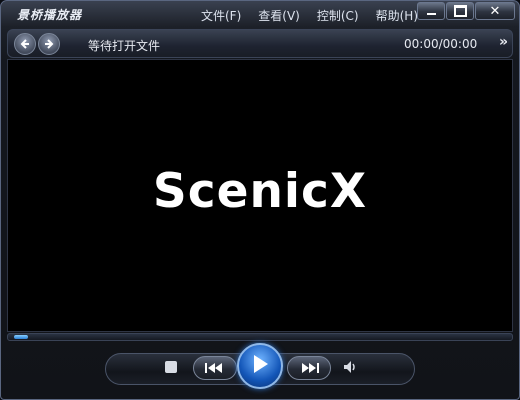 Image resolution: width=520 pixels, height=400 pixels. Describe the element at coordinates (50, 15) in the screenshot. I see `app-title: 景桥播放器` at that location.